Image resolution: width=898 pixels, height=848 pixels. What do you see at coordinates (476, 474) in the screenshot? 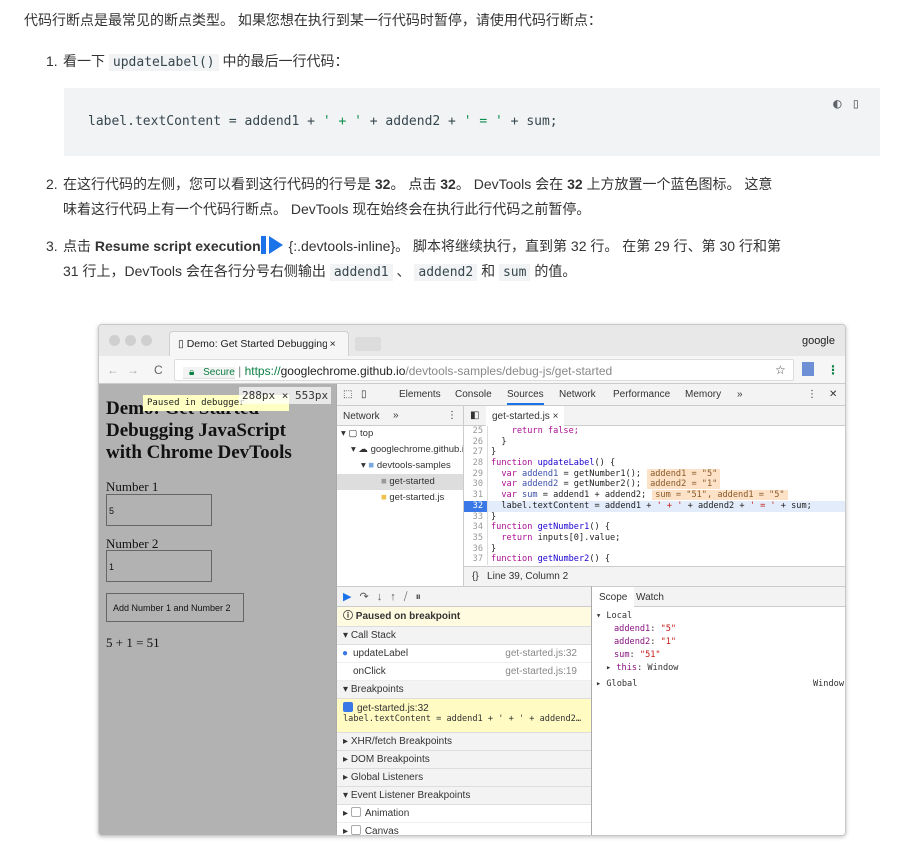
I see `line-number: 29` at bounding box center [476, 474].